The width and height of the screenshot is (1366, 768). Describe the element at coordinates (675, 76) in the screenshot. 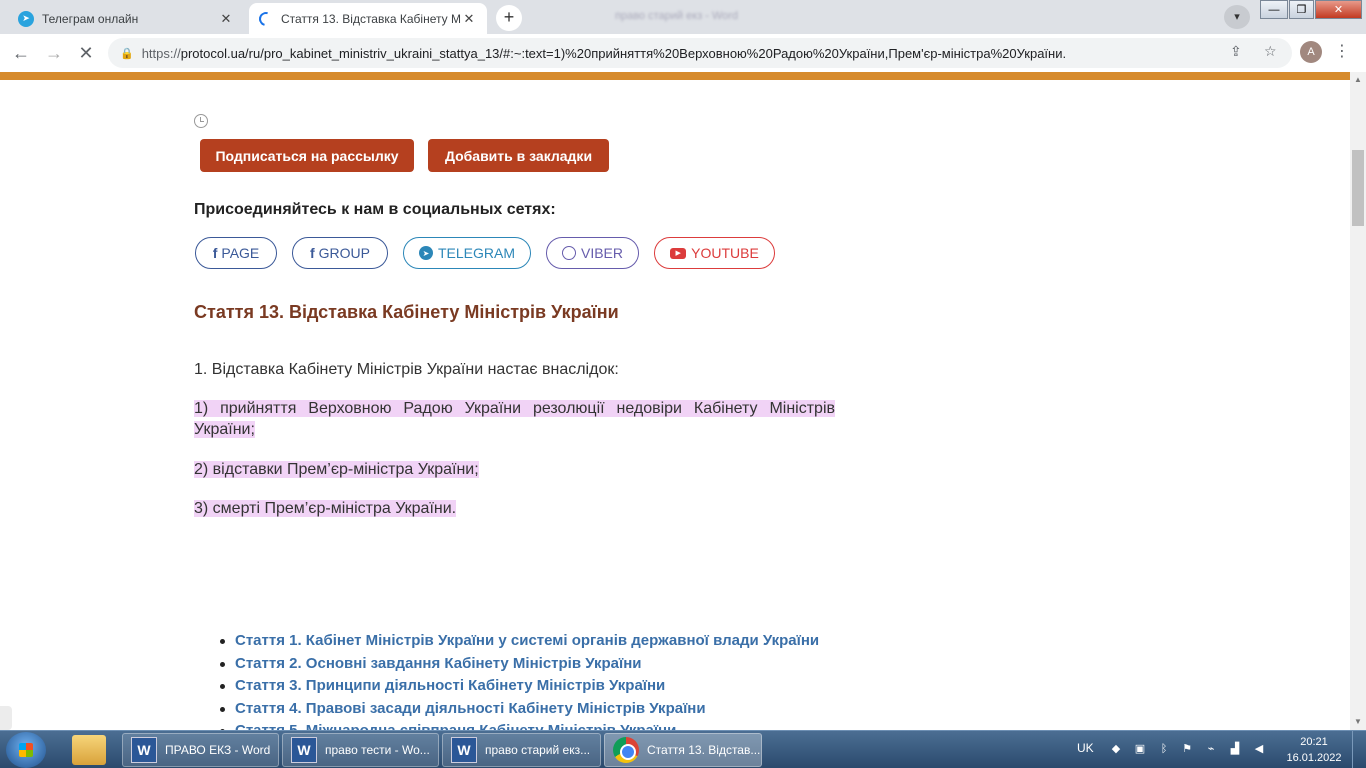

I see `site-header-accent-bar` at that location.